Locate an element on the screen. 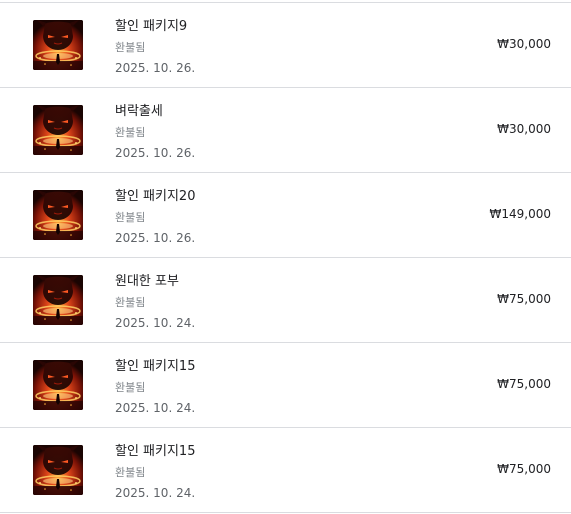  item-title: 원대한 포부 is located at coordinates (147, 281).